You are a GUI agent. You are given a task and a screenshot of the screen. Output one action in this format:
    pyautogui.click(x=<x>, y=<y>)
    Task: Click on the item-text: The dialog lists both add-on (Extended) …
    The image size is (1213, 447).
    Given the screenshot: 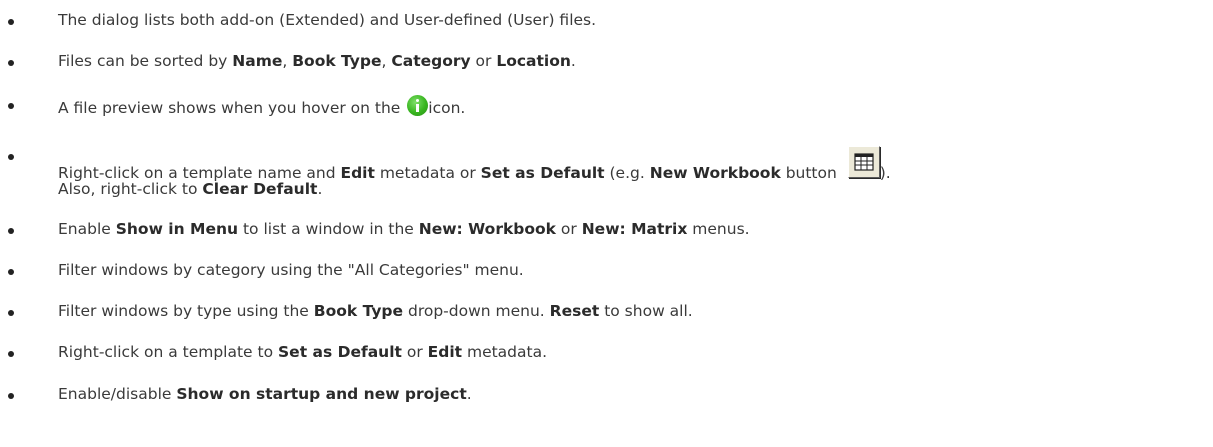 What is the action you would take?
    pyautogui.click(x=327, y=20)
    